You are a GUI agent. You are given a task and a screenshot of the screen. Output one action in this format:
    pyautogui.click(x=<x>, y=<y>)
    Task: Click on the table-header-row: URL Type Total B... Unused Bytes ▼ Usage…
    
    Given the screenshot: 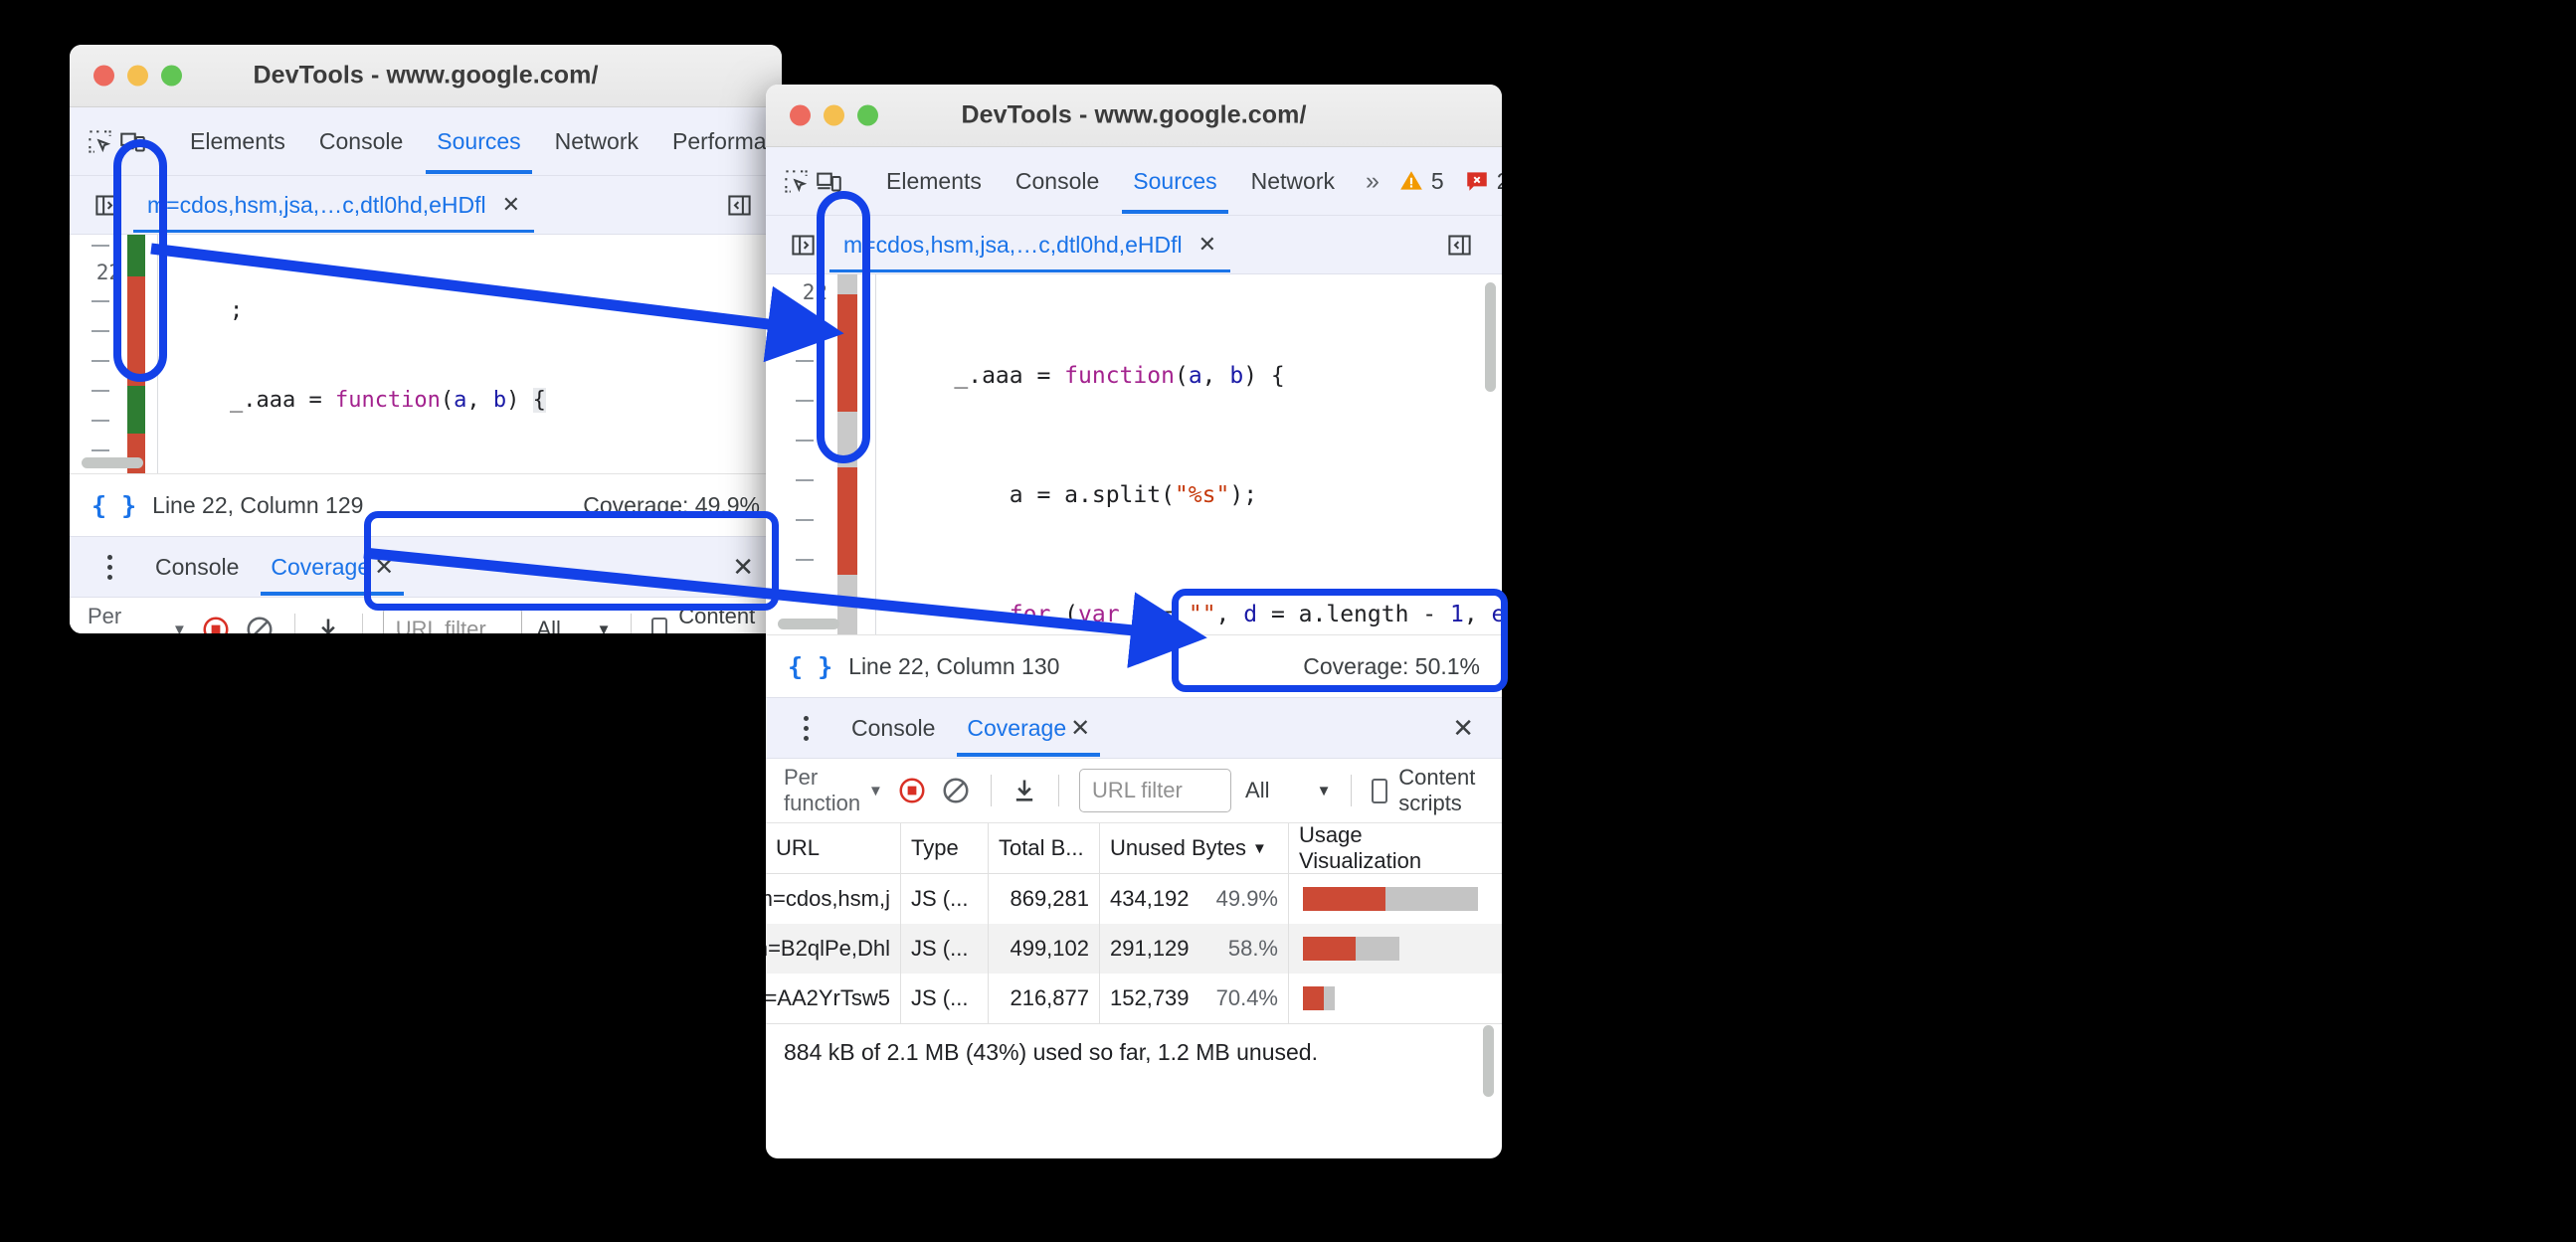 What is the action you would take?
    pyautogui.click(x=1134, y=848)
    